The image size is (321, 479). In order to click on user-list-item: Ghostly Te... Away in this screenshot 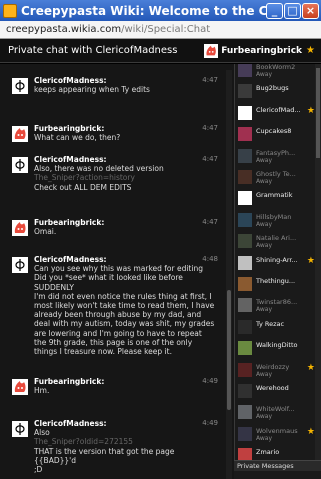, I will do `click(275, 178)`.